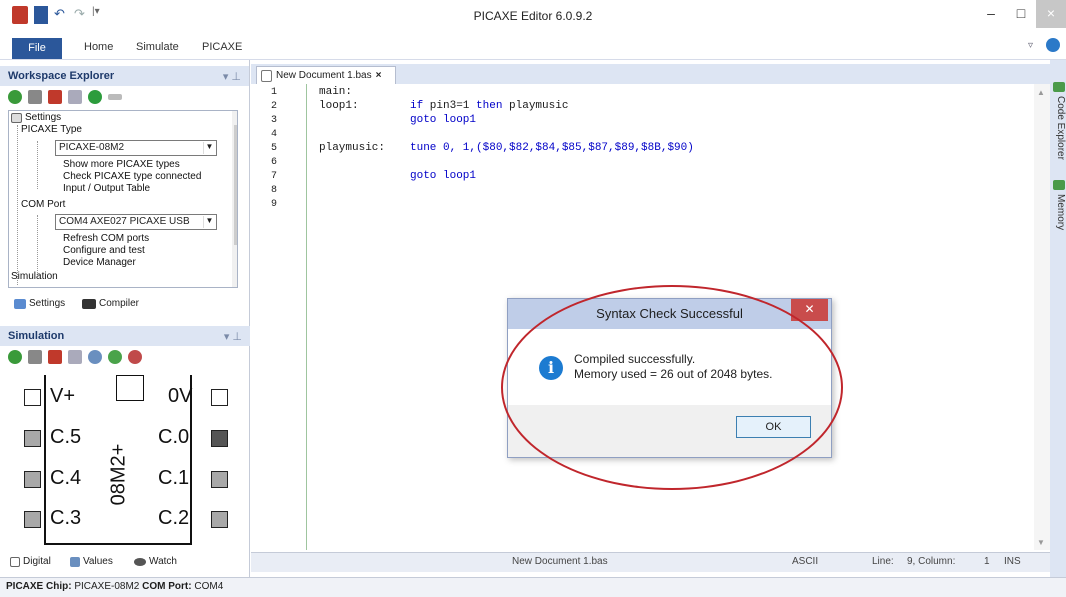 The width and height of the screenshot is (1066, 597). Describe the element at coordinates (931, 561) in the screenshot. I see `status-line-value: 9, Column:` at that location.